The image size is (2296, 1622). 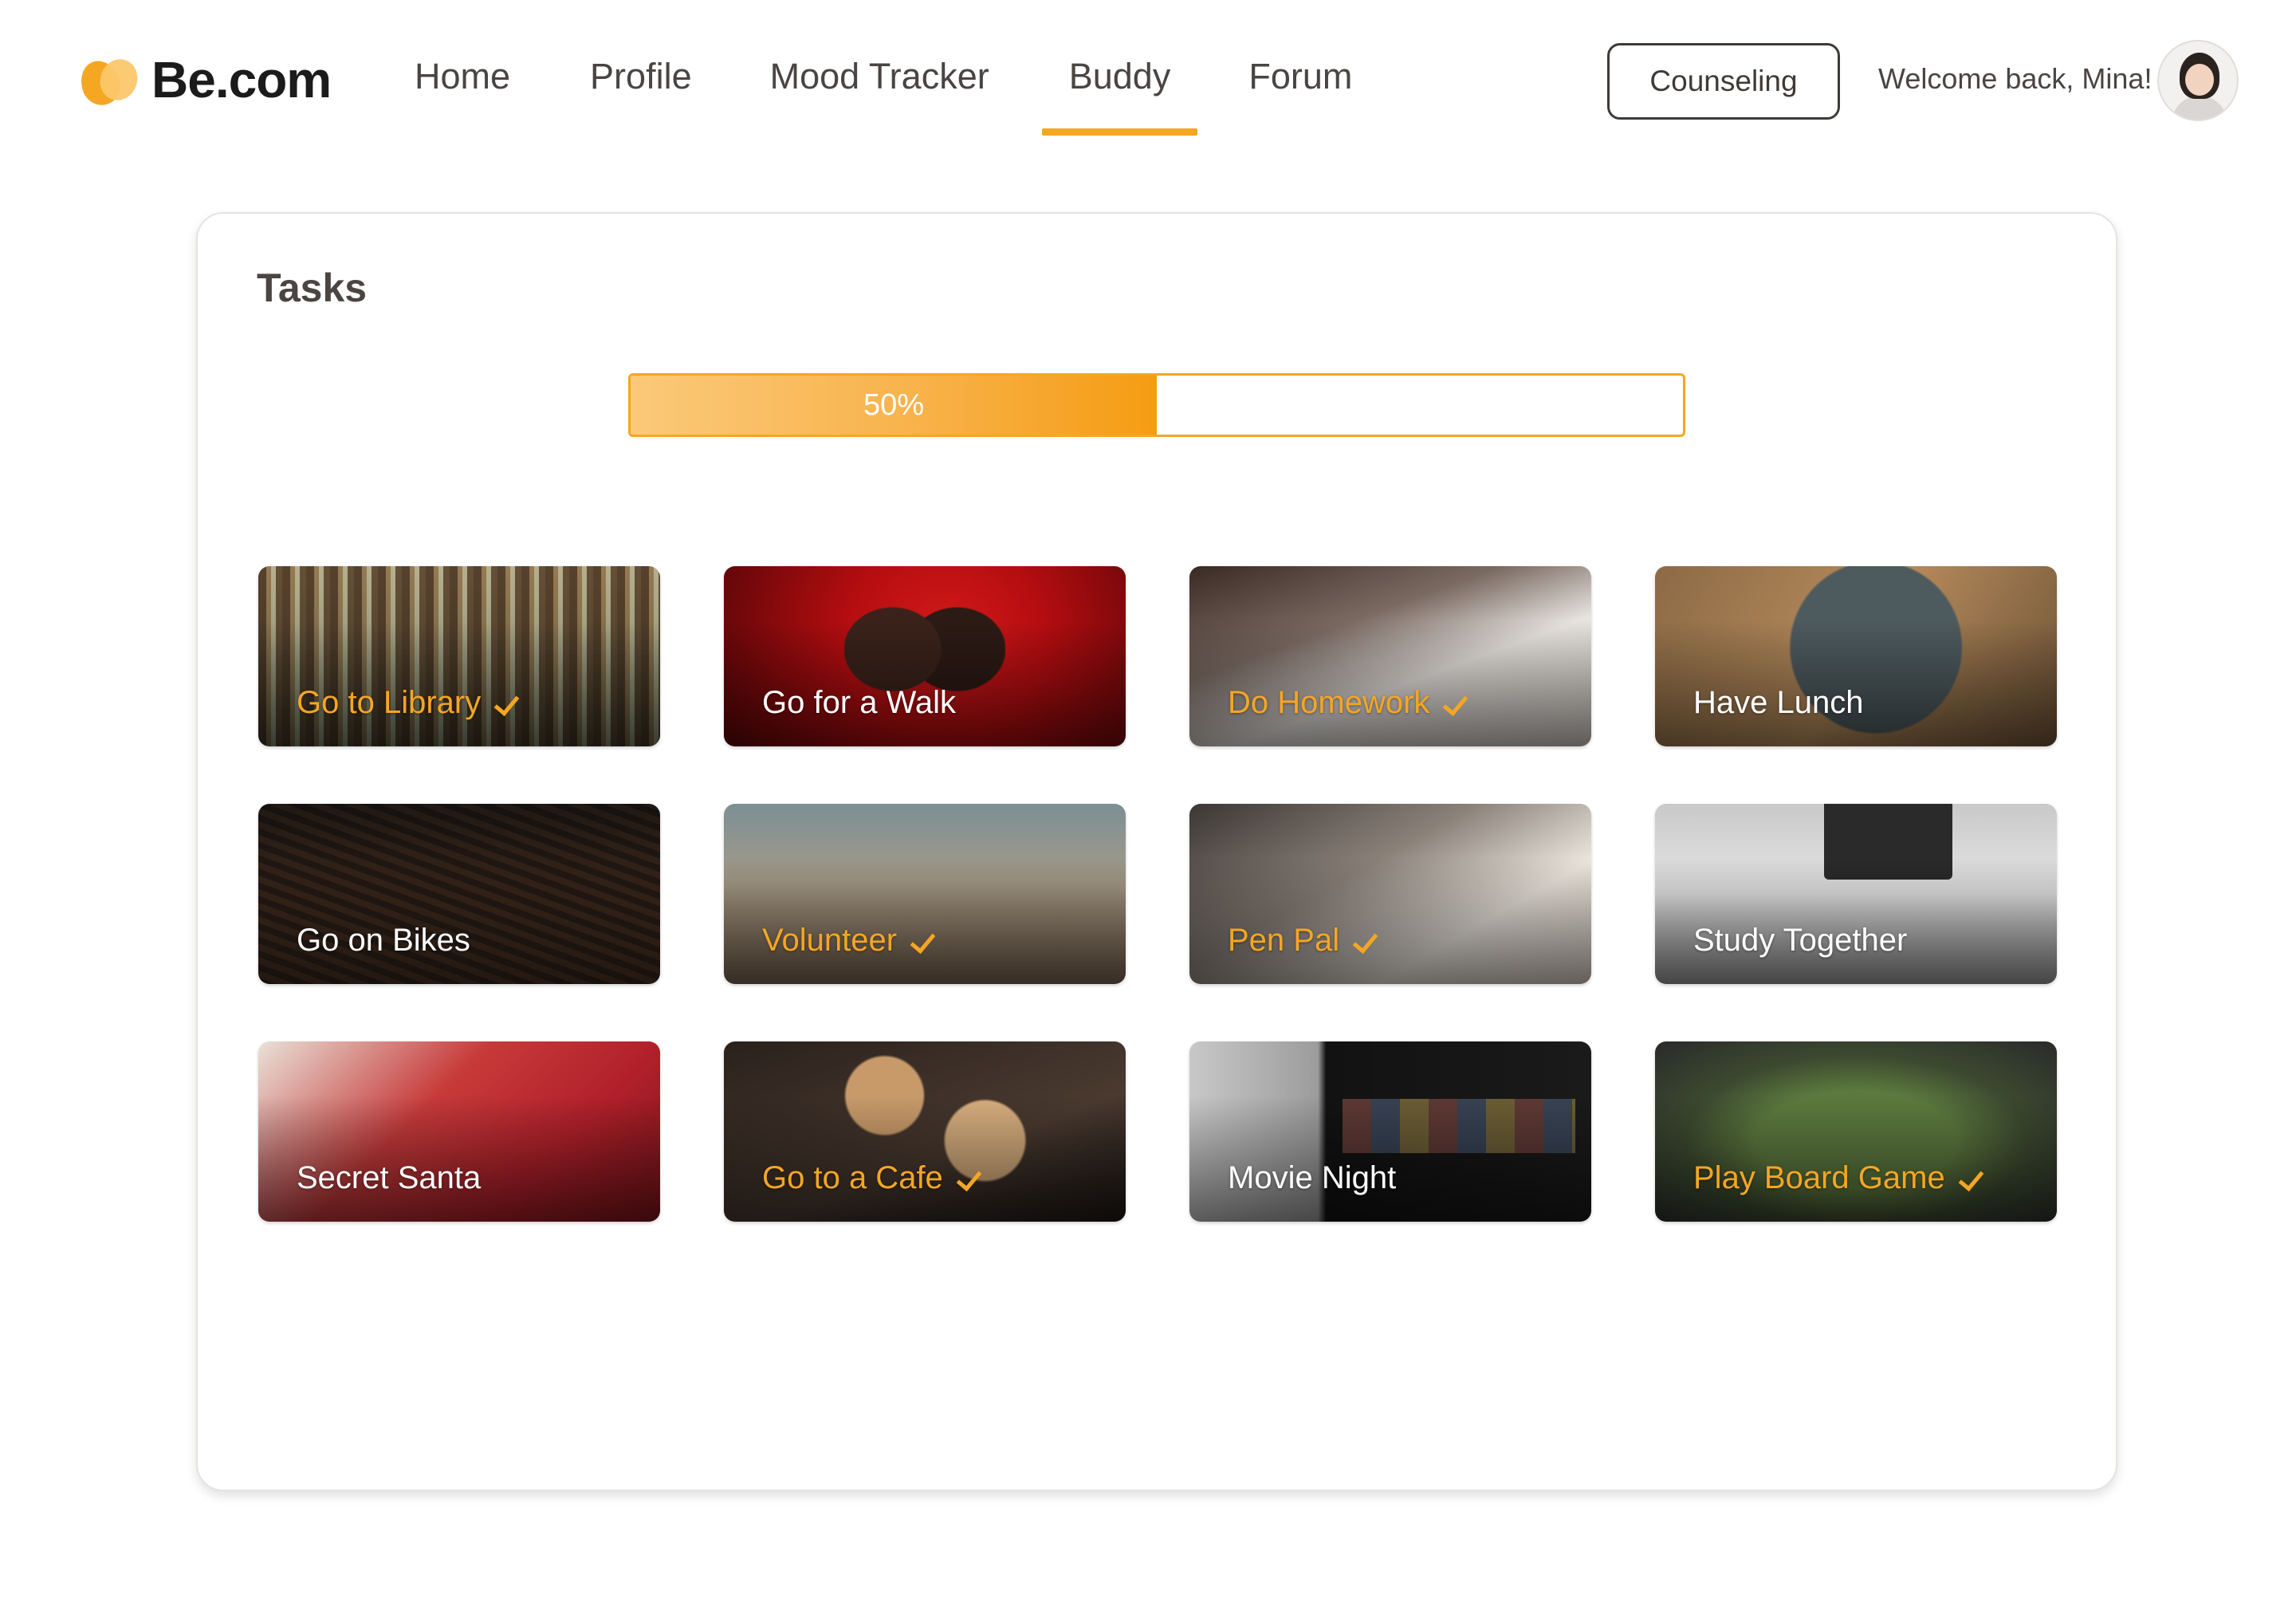 What do you see at coordinates (879, 76) in the screenshot?
I see `nav-mood-tracker-label: Mood Tracker` at bounding box center [879, 76].